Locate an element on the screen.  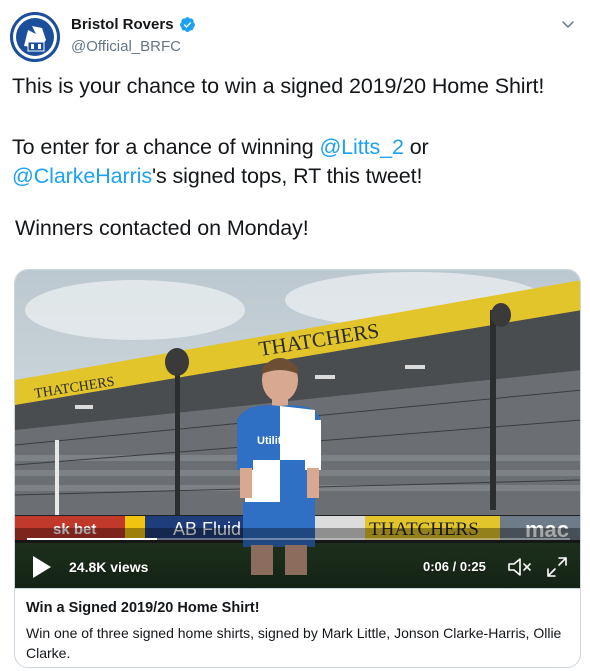
fullscreen-icon is located at coordinates (557, 567).